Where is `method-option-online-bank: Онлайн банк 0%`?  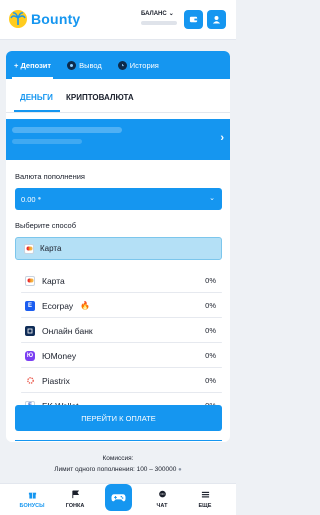
method-option-online-bank: Онлайн банк 0% is located at coordinates (118, 330).